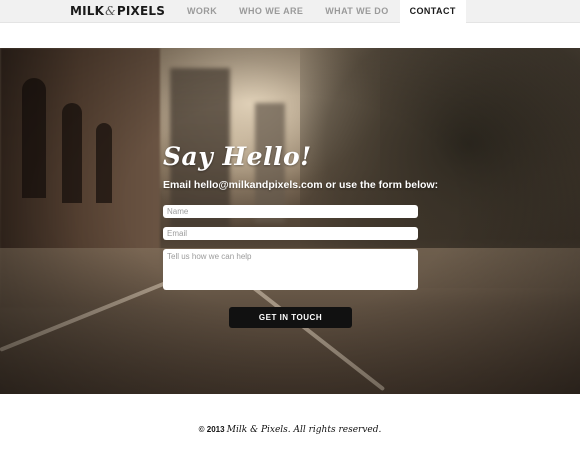 This screenshot has width=580, height=460. Describe the element at coordinates (290, 317) in the screenshot. I see `get-in-touch-button: GET IN TOUCH` at that location.